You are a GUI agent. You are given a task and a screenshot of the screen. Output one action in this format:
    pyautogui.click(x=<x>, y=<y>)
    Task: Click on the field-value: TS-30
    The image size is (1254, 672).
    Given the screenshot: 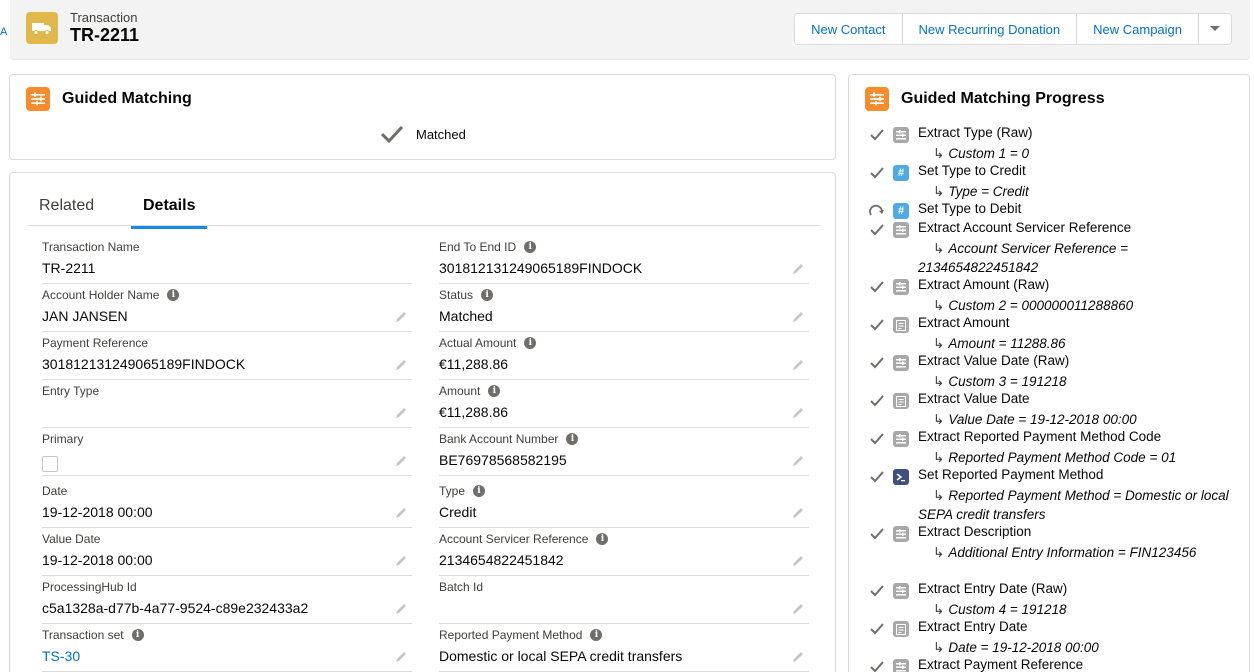 What is the action you would take?
    pyautogui.click(x=61, y=656)
    